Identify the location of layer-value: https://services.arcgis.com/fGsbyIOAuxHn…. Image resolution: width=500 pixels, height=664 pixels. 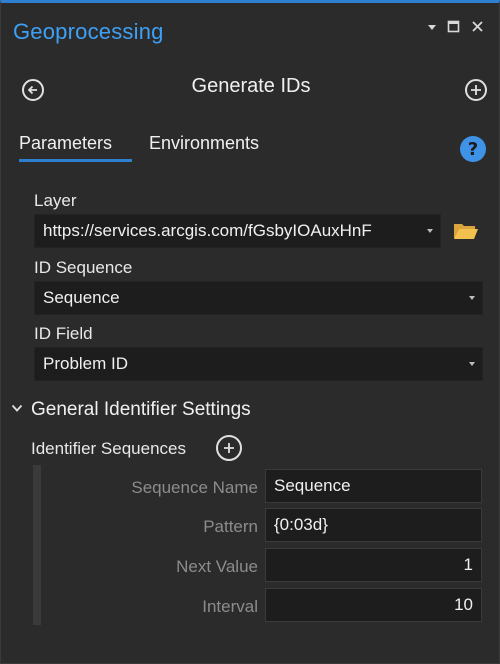
(207, 230).